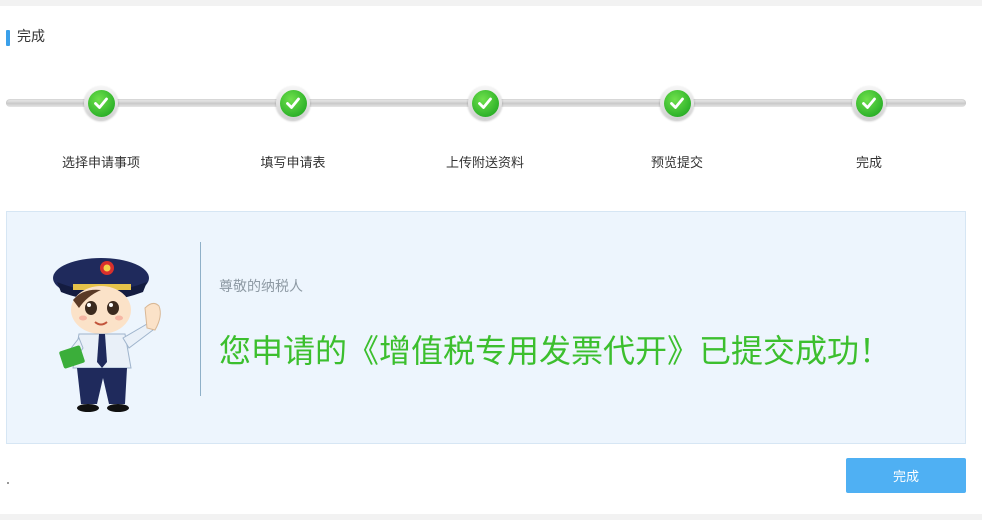 The height and width of the screenshot is (520, 982). Describe the element at coordinates (676, 163) in the screenshot. I see `step-4-label: 预览提交` at that location.